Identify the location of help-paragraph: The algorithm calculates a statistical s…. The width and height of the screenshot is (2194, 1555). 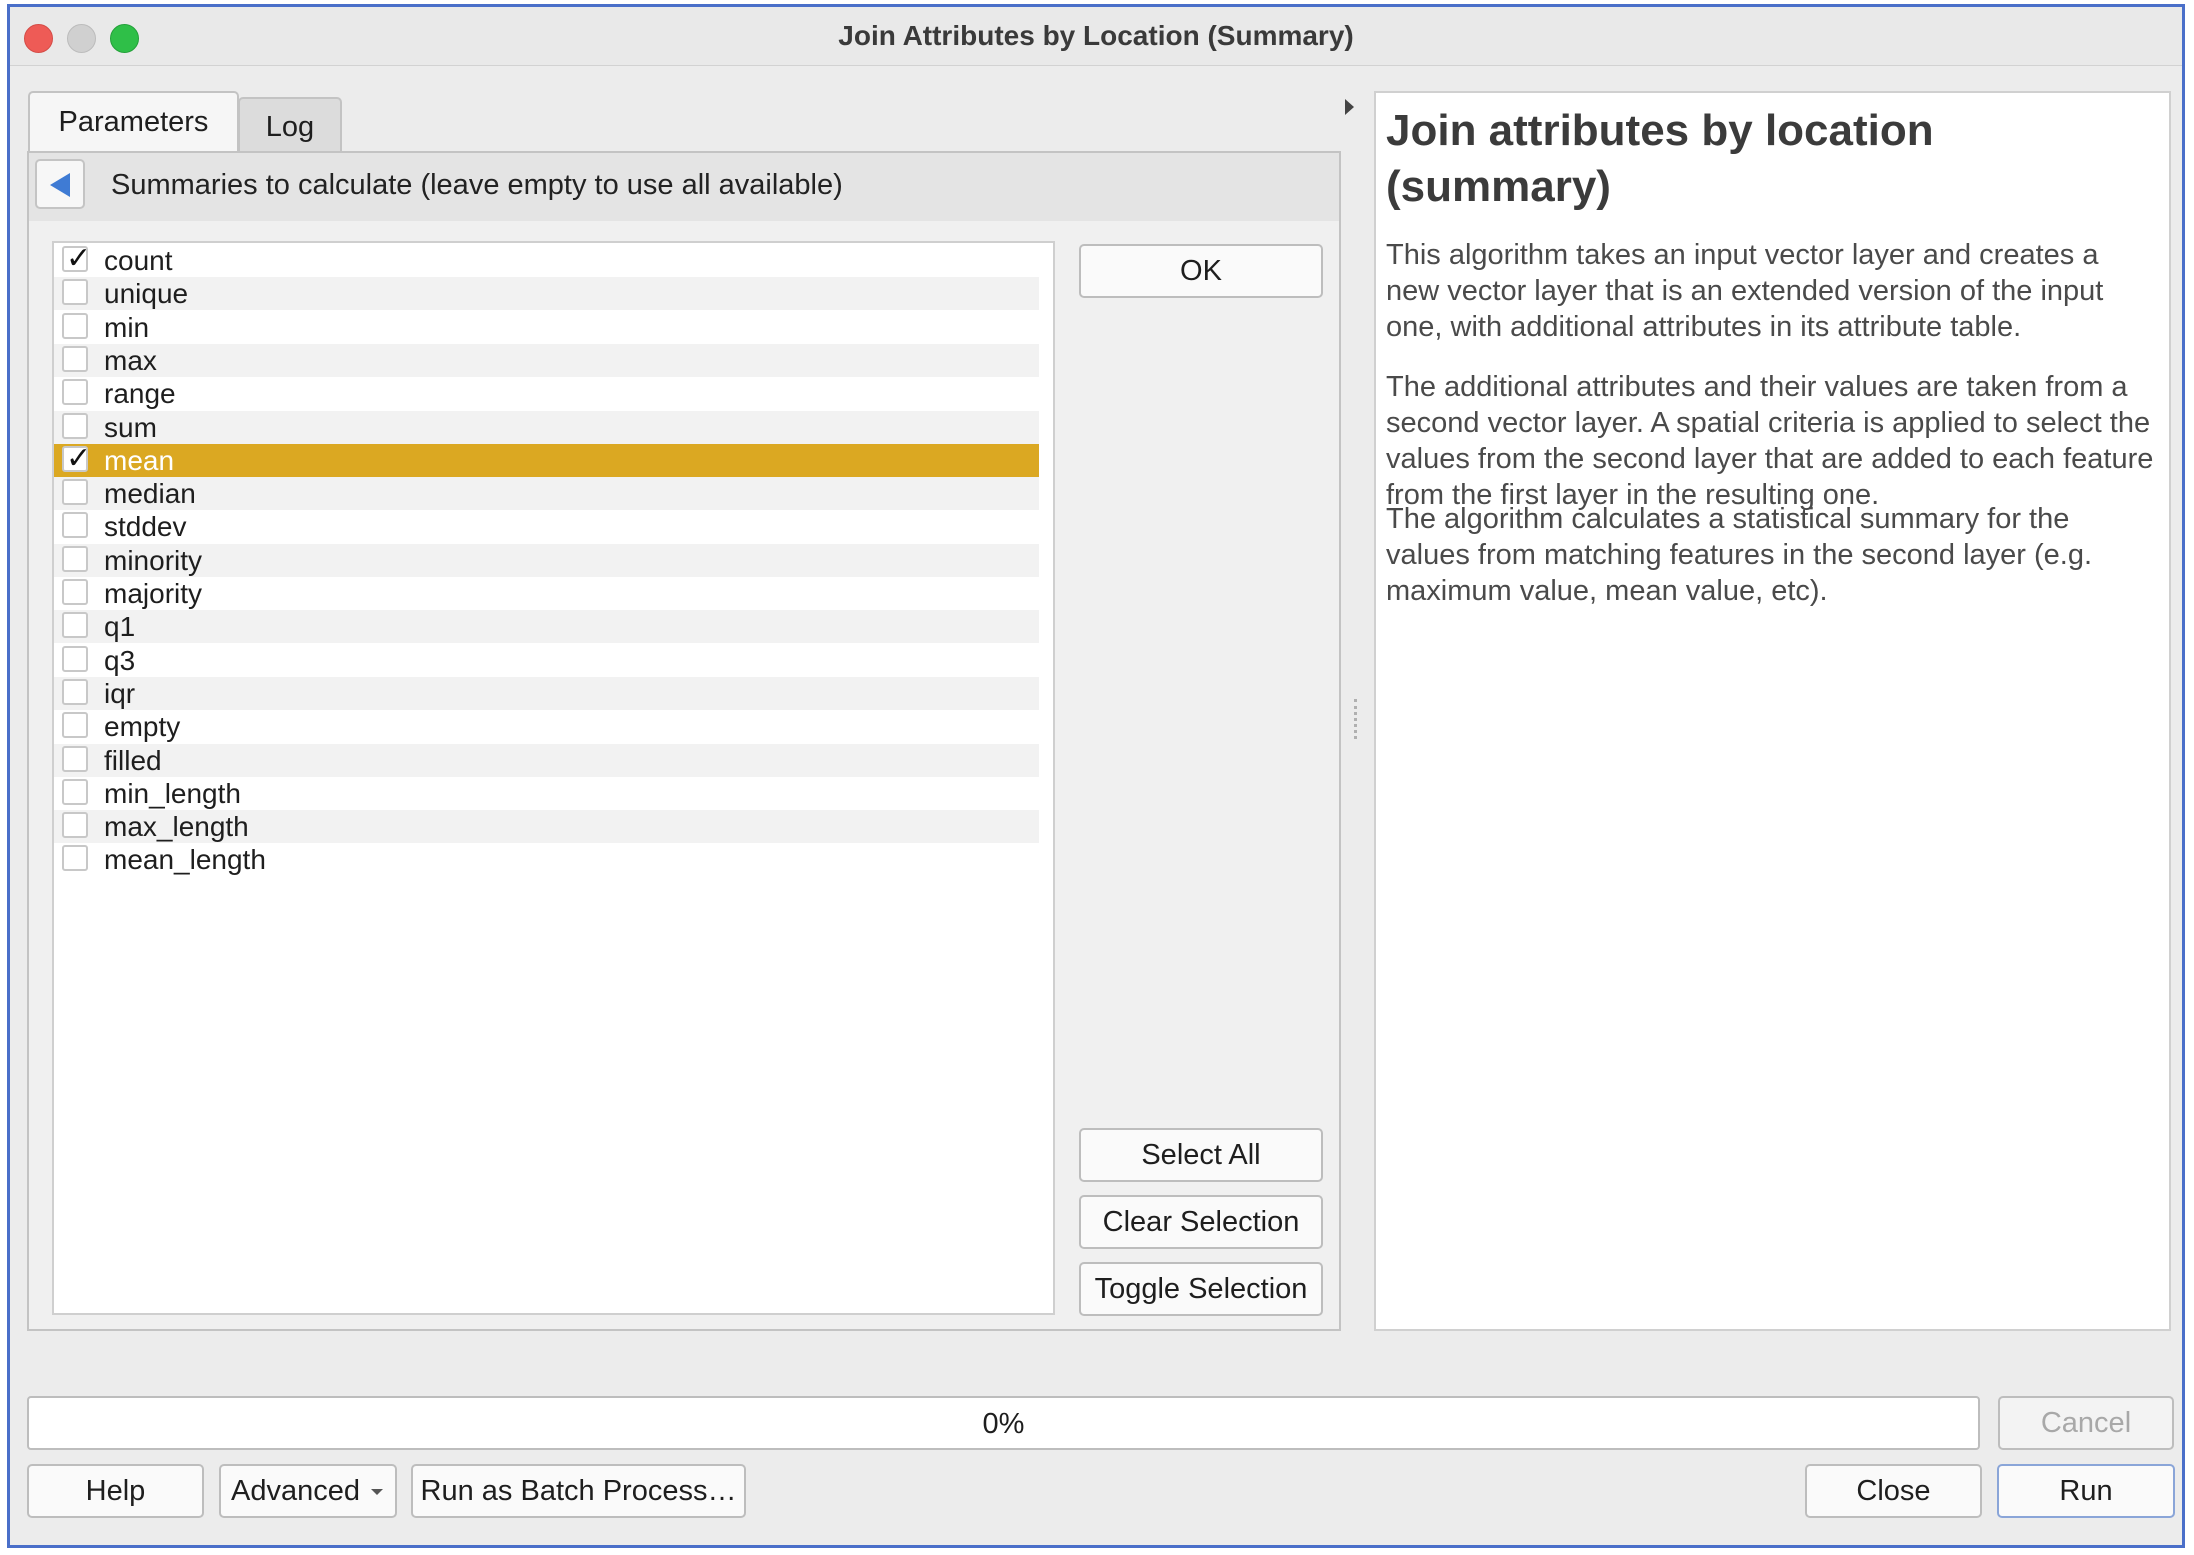
(1739, 555).